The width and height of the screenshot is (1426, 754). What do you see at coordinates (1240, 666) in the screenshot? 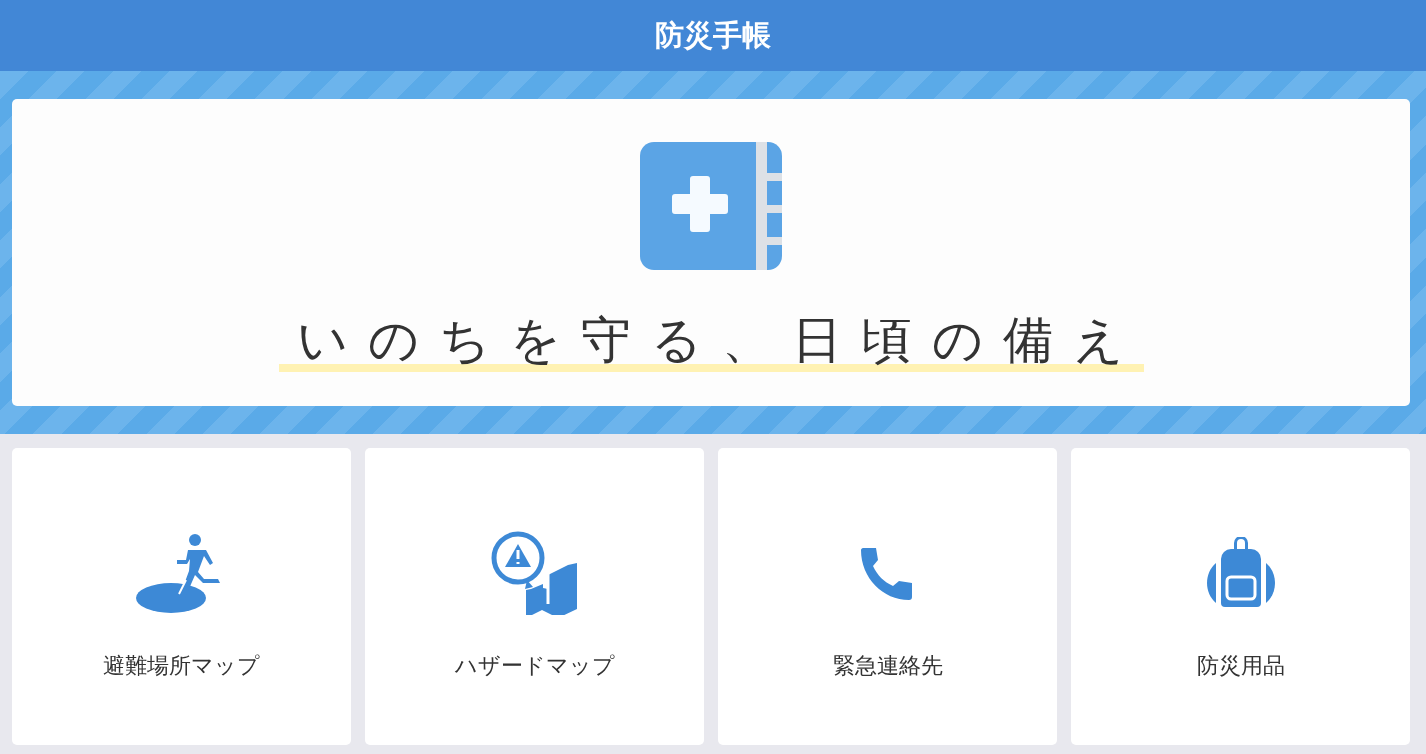
I see `tile-label: 防災用品` at bounding box center [1240, 666].